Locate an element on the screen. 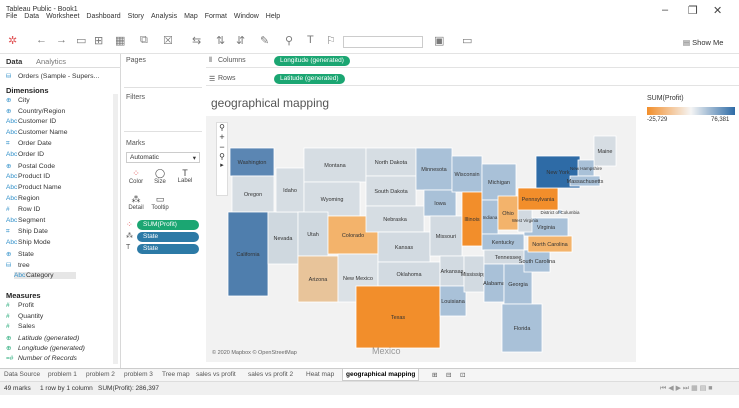 The image size is (739, 408). database-icon: ⛁ is located at coordinates (9, 76).